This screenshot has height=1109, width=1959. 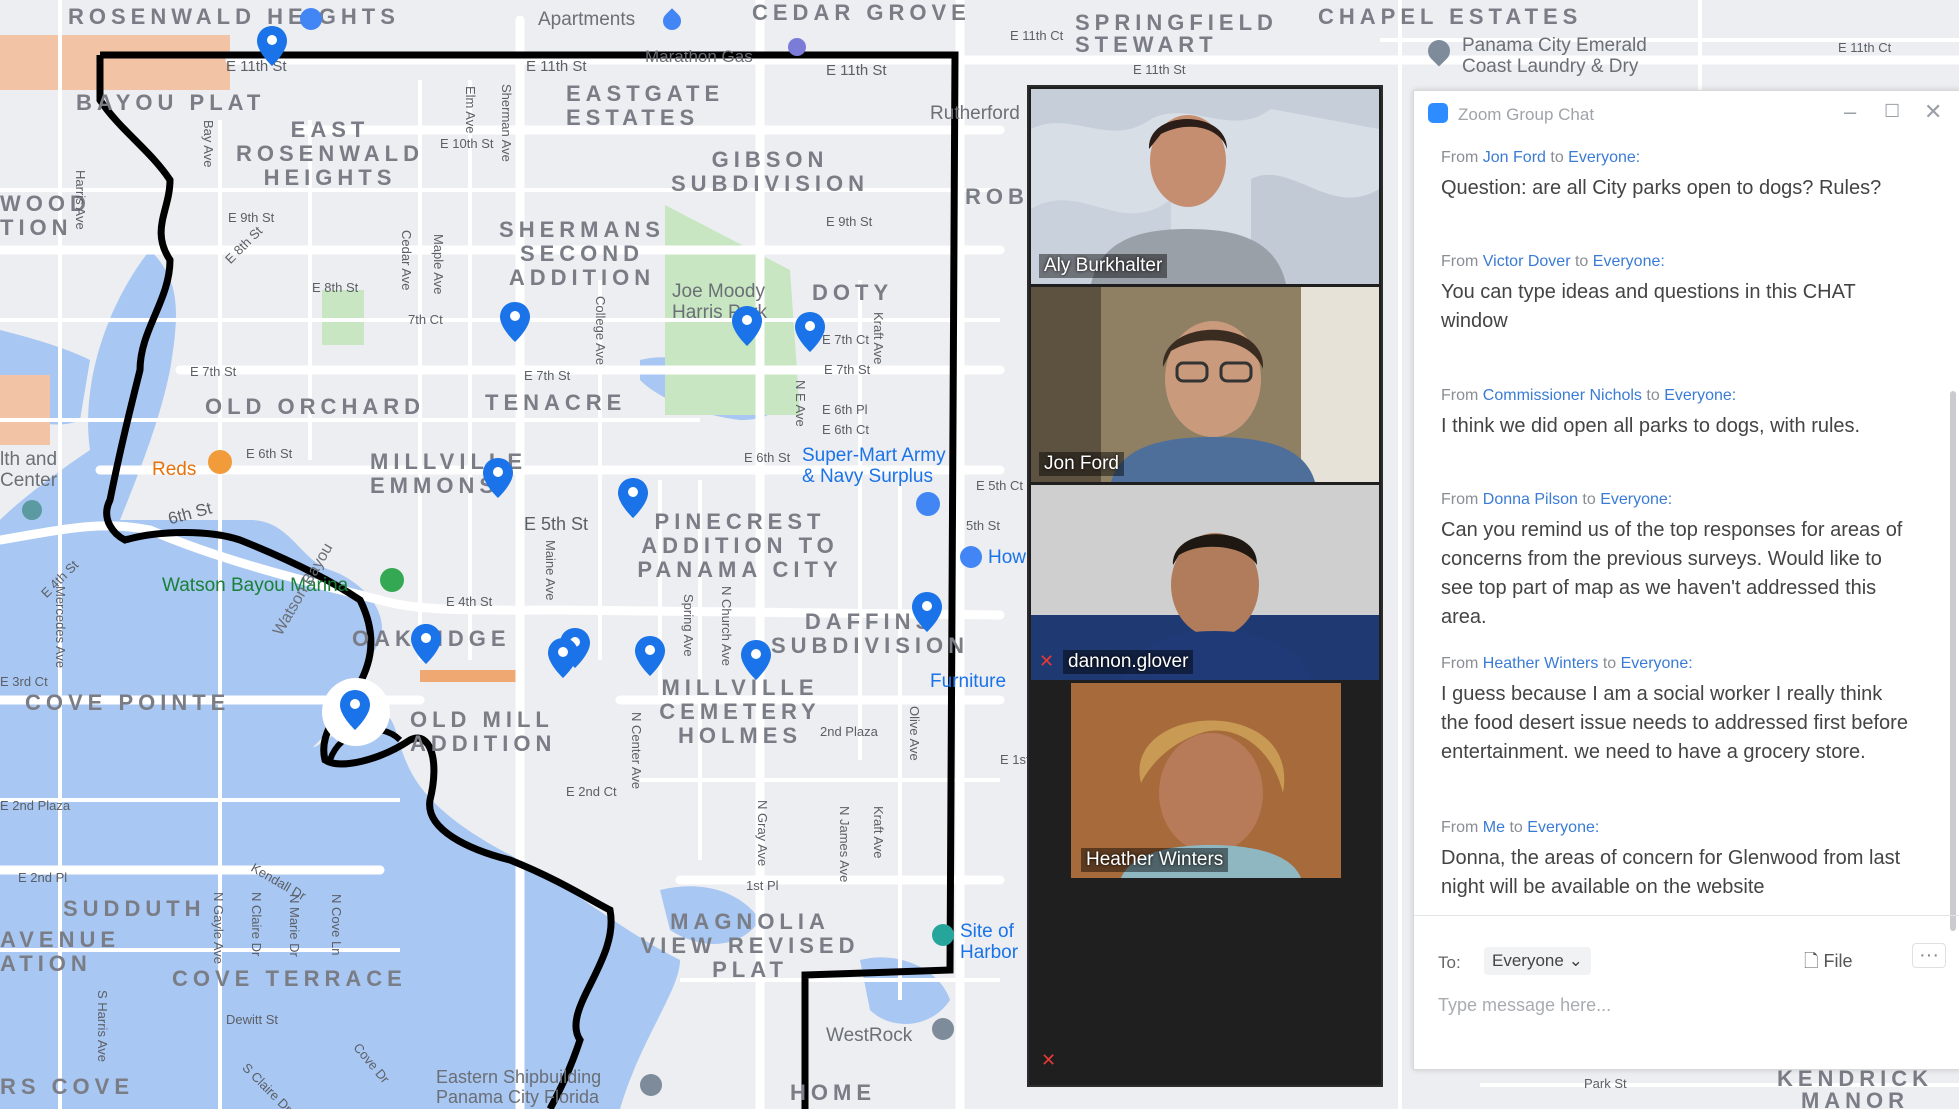 What do you see at coordinates (438, 264) in the screenshot?
I see `street-maple: Maple Ave` at bounding box center [438, 264].